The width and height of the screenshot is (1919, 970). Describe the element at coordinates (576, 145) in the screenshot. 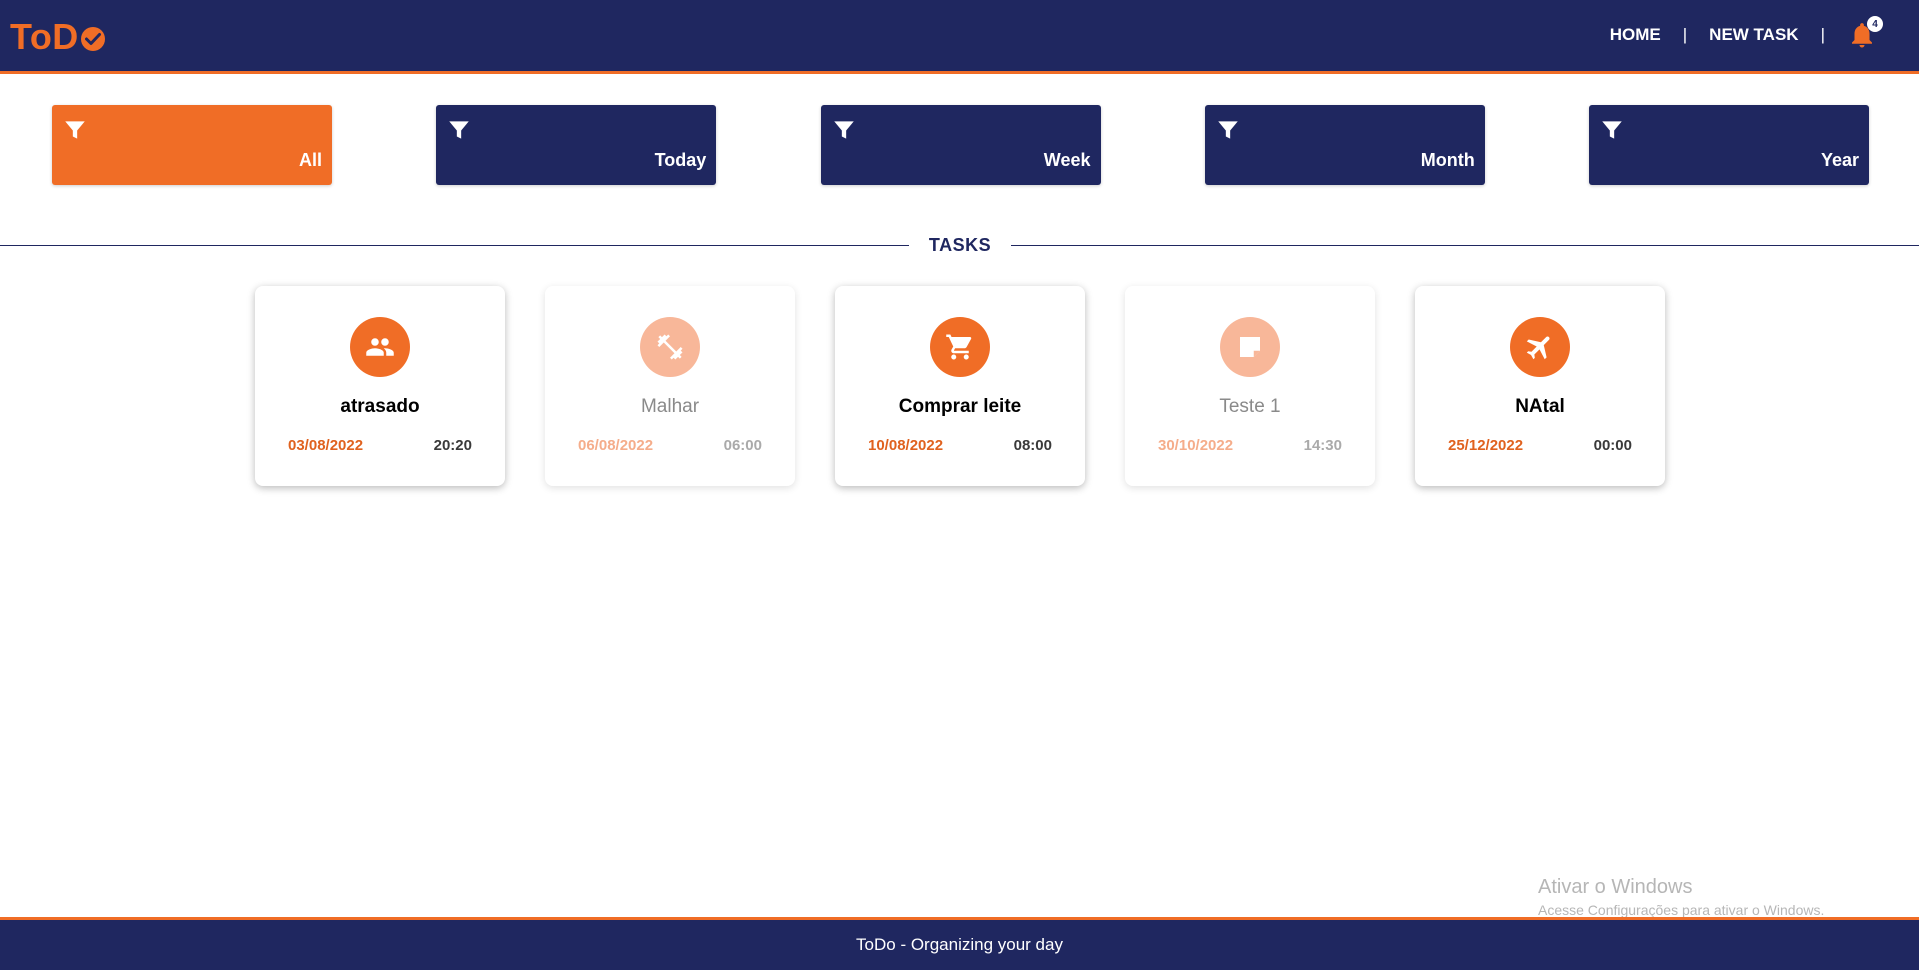

I see `filter-today-button: Today` at that location.